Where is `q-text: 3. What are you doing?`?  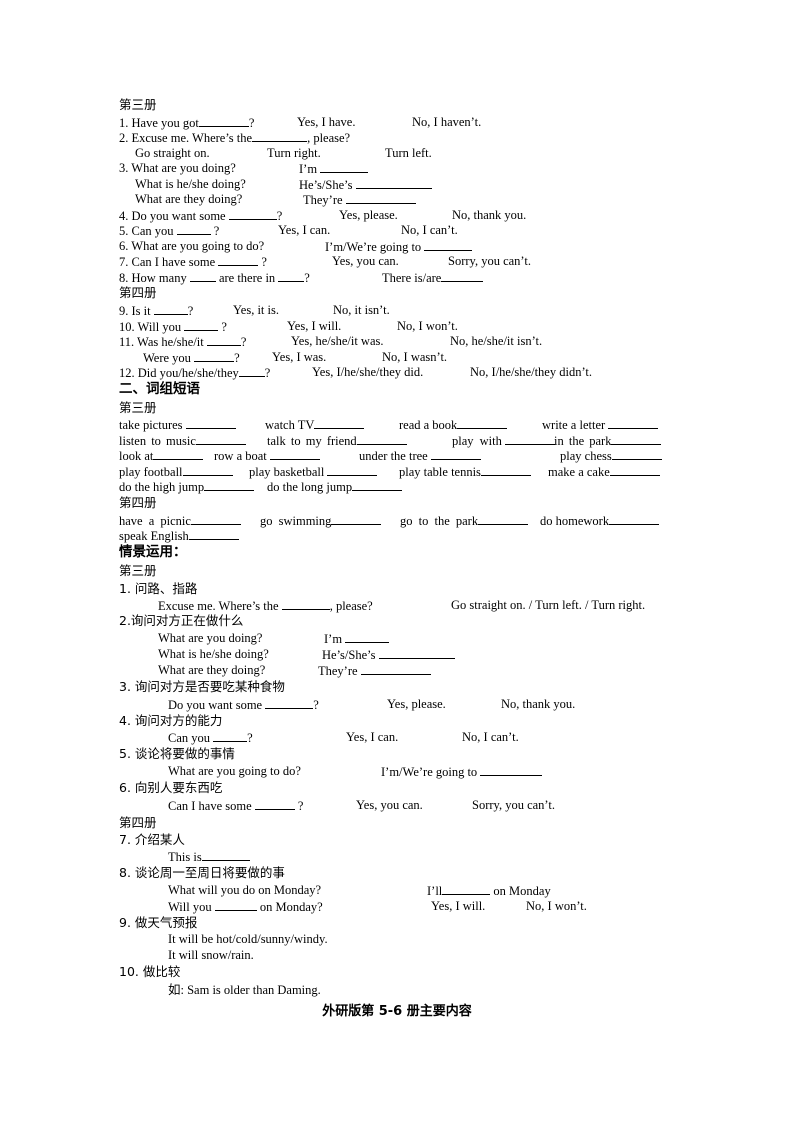
q-text: 3. What are you doing? is located at coordinates (177, 168).